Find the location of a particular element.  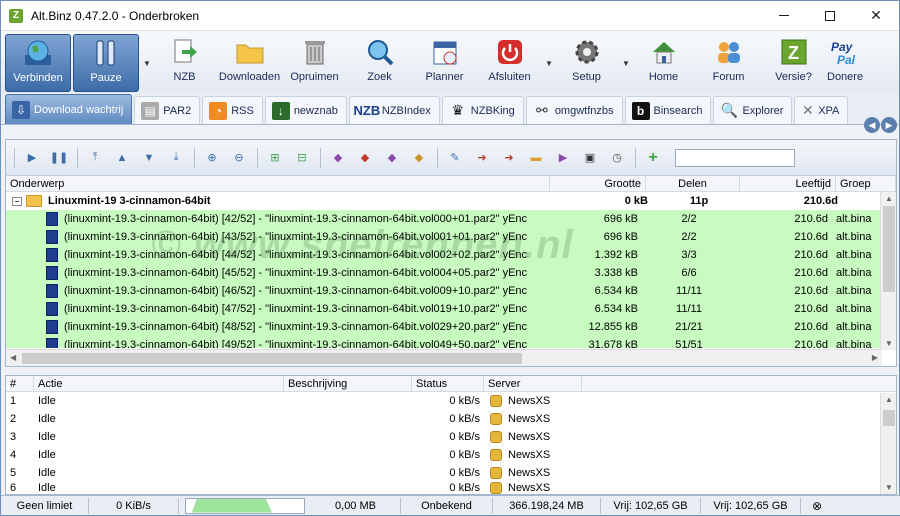

queue-horizontal-scrollbar: ◀ ▶ is located at coordinates (444, 357).